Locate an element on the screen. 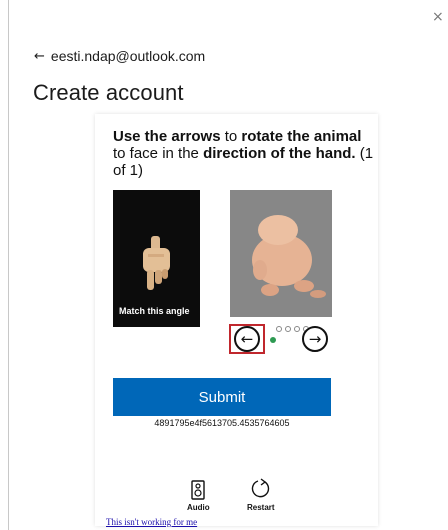 This screenshot has width=448, height=530. instruction-bold-3: direction of the hand. is located at coordinates (279, 153).